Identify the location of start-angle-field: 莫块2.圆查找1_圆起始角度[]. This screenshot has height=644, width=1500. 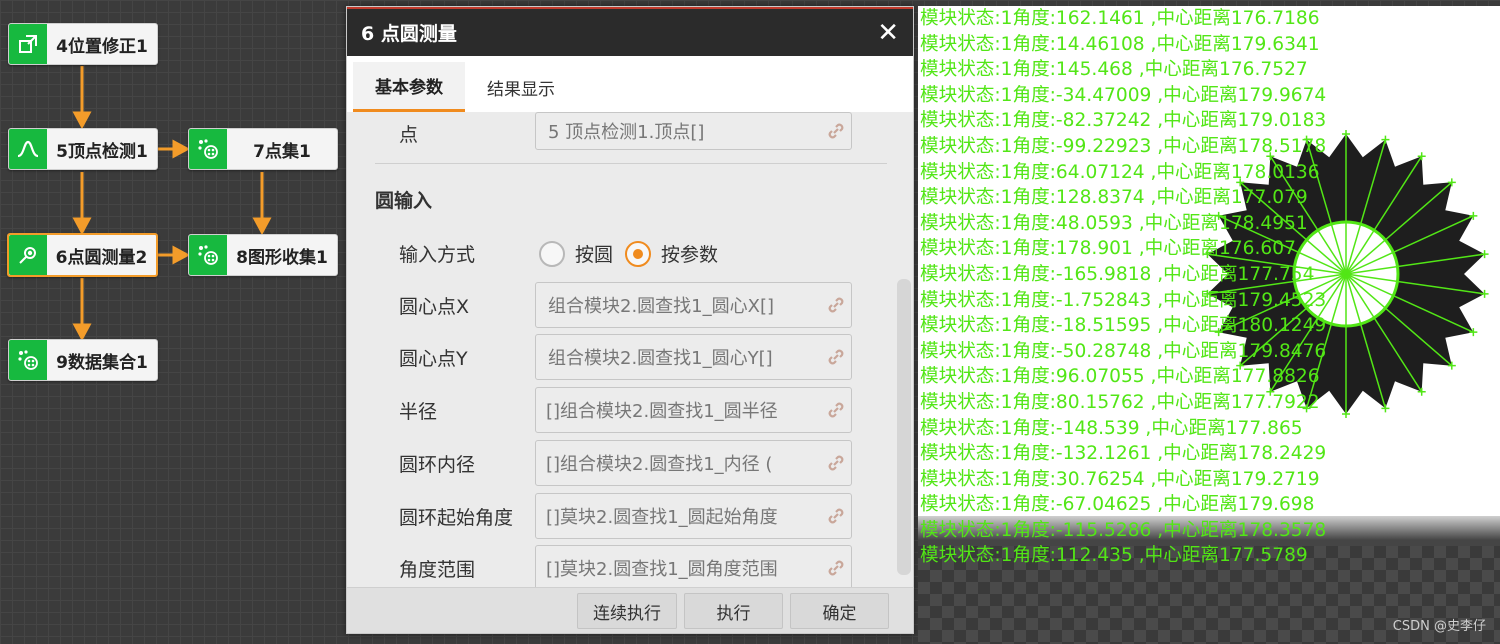
(693, 516).